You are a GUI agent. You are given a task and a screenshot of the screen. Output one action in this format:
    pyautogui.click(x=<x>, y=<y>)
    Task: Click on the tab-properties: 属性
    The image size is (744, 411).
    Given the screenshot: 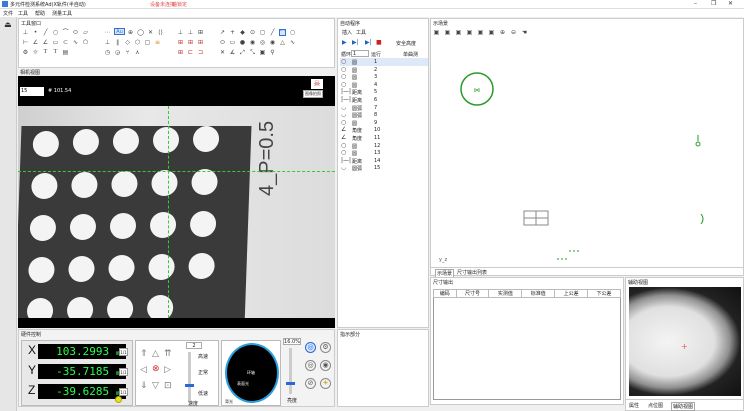 What is the action you would take?
    pyautogui.click(x=634, y=405)
    